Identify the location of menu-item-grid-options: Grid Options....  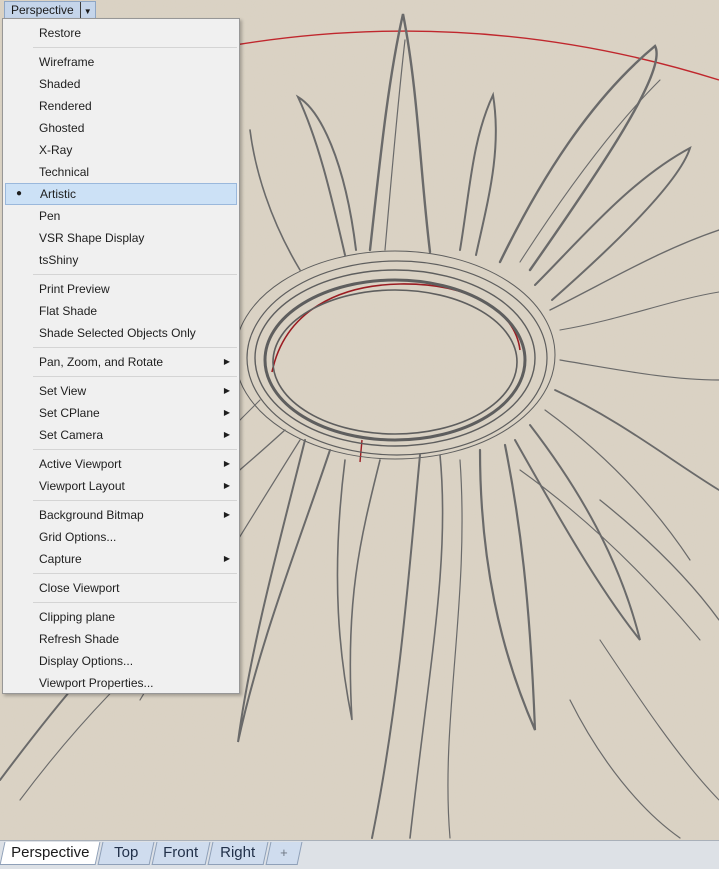
(121, 537).